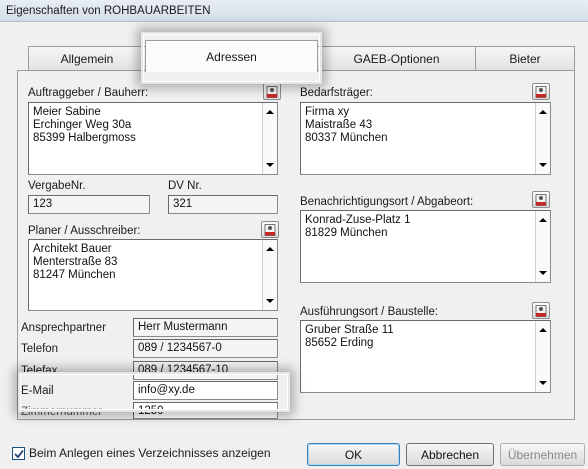 The width and height of the screenshot is (588, 469). Describe the element at coordinates (425, 138) in the screenshot. I see `bedarfstraeger-address-memo: Firma xy Maistraße 43 80337 München` at that location.